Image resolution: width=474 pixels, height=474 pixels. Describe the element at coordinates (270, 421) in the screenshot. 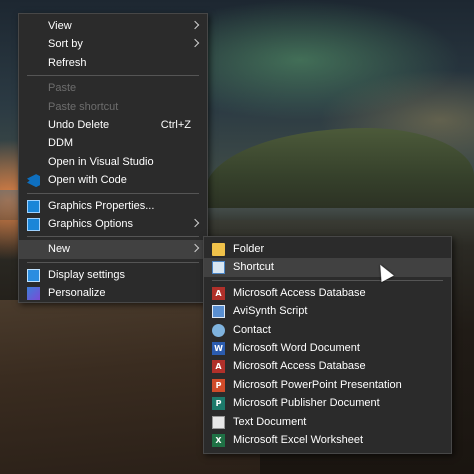

I see `menu-item-label: Text Document` at that location.